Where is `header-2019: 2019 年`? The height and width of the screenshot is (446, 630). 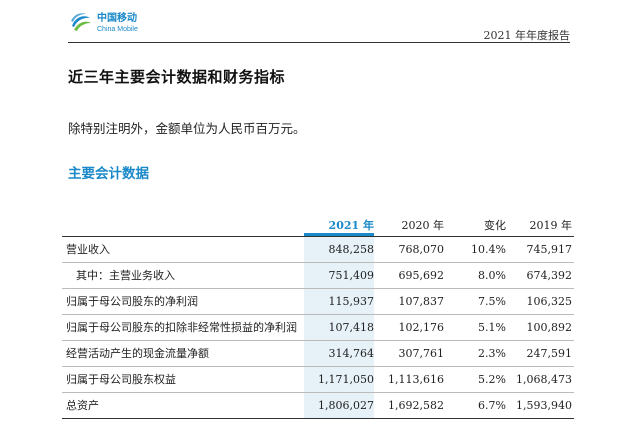
header-2019: 2019 年 is located at coordinates (540, 225).